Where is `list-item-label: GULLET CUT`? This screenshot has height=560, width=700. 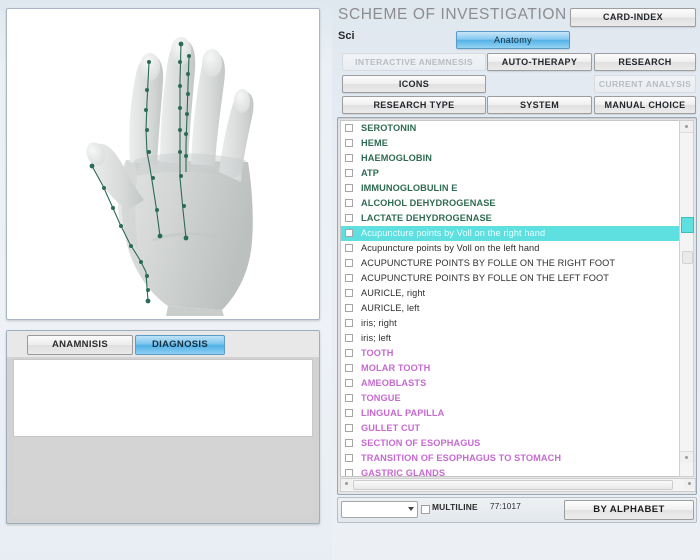
list-item-label: GULLET CUT is located at coordinates (391, 428).